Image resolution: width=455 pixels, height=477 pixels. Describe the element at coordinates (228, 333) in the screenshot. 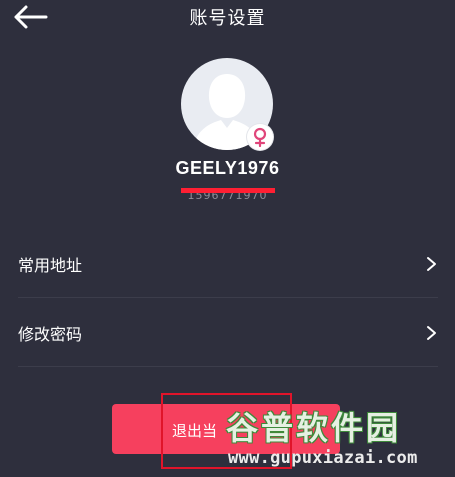

I see `menu-item-change-password: 修改密码` at that location.